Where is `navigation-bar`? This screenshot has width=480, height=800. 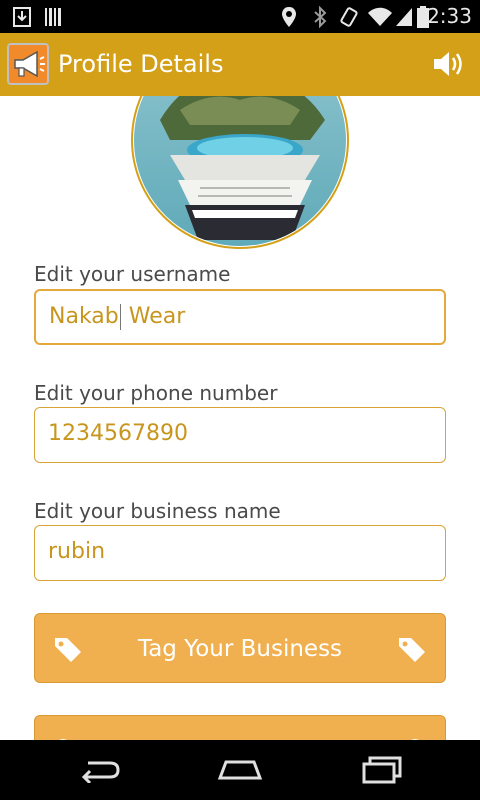
navigation-bar is located at coordinates (240, 770).